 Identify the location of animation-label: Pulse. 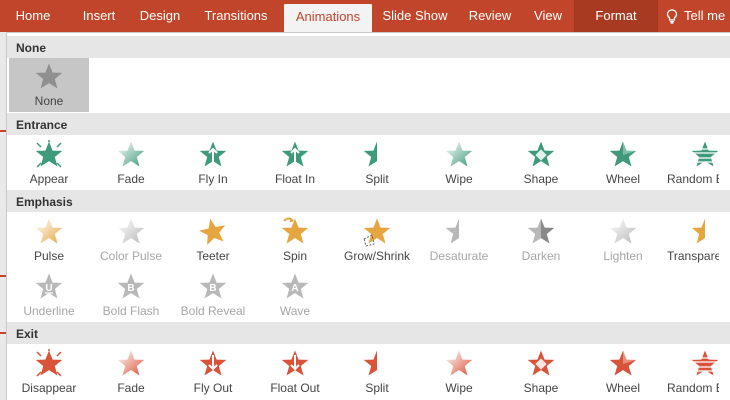
(49, 256).